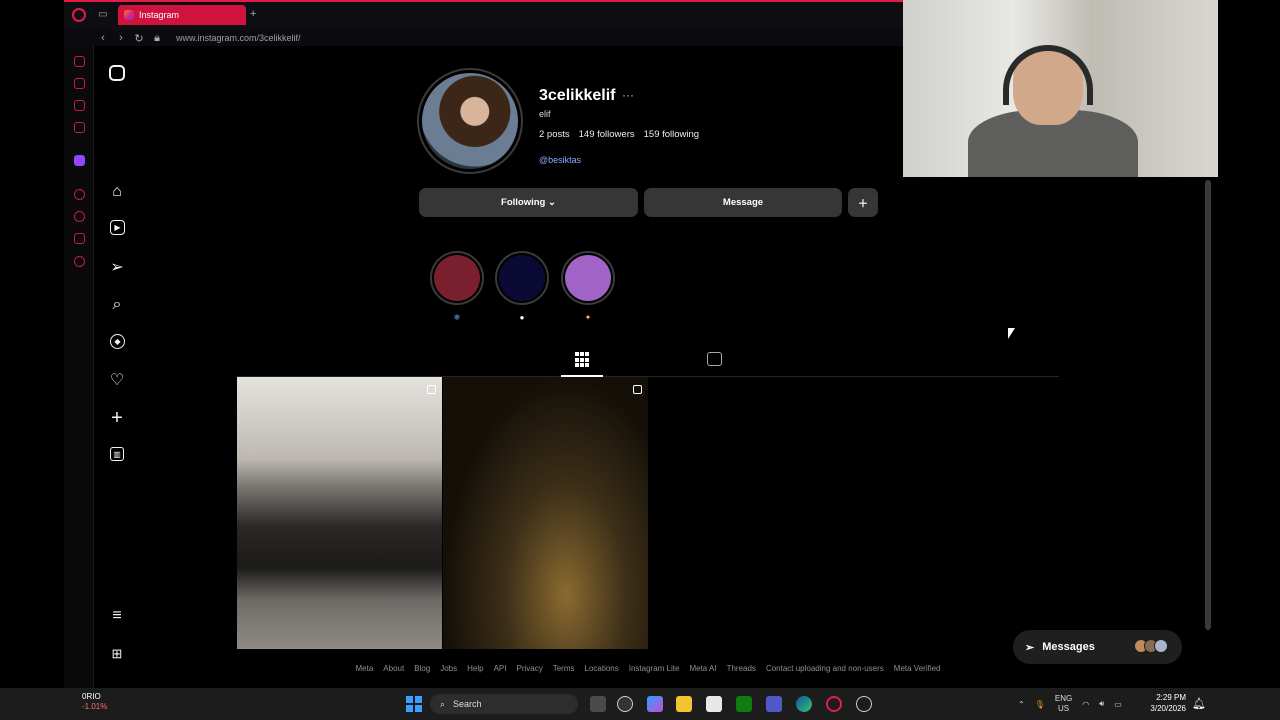  I want to click on tab-overview-icon: ▭, so click(102, 14).